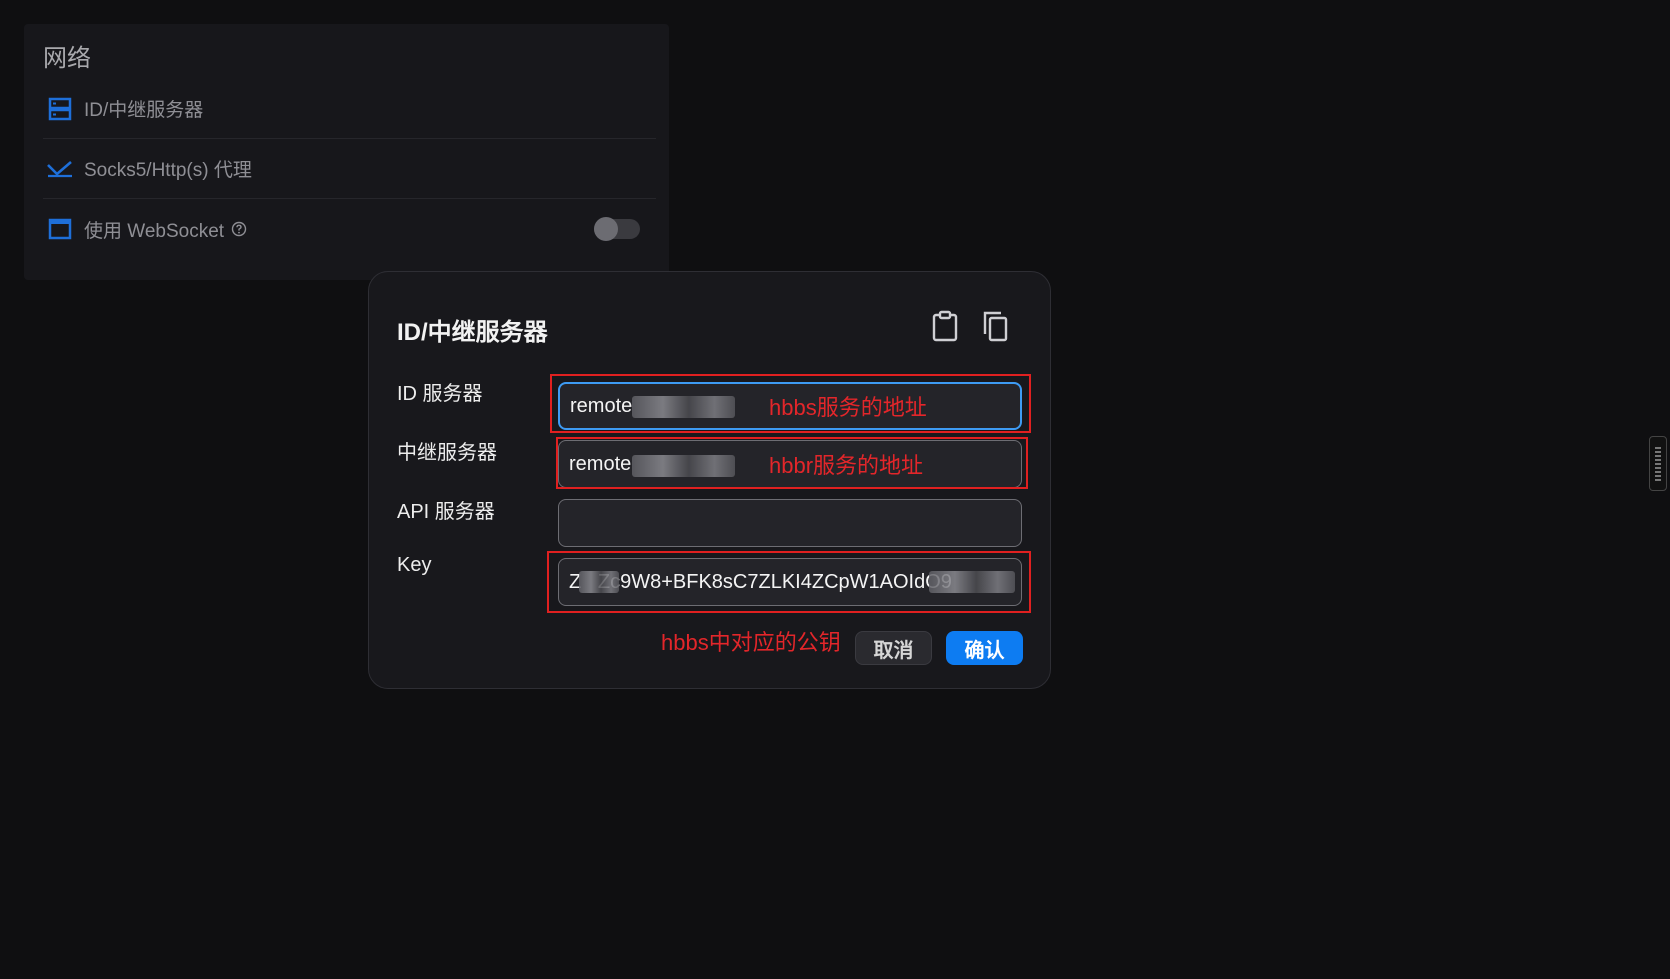 The height and width of the screenshot is (979, 1670). I want to click on api-server-input, so click(790, 523).